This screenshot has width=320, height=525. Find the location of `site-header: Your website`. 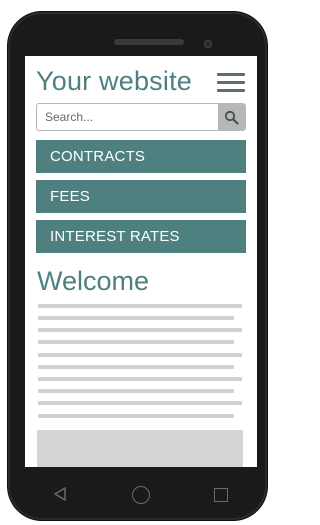

site-header: Your website is located at coordinates (141, 82).